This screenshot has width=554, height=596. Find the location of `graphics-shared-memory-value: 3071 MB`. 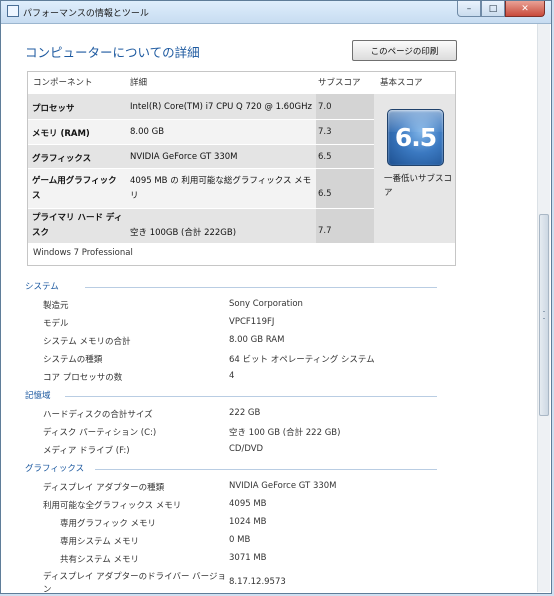

graphics-shared-memory-value: 3071 MB is located at coordinates (248, 558).